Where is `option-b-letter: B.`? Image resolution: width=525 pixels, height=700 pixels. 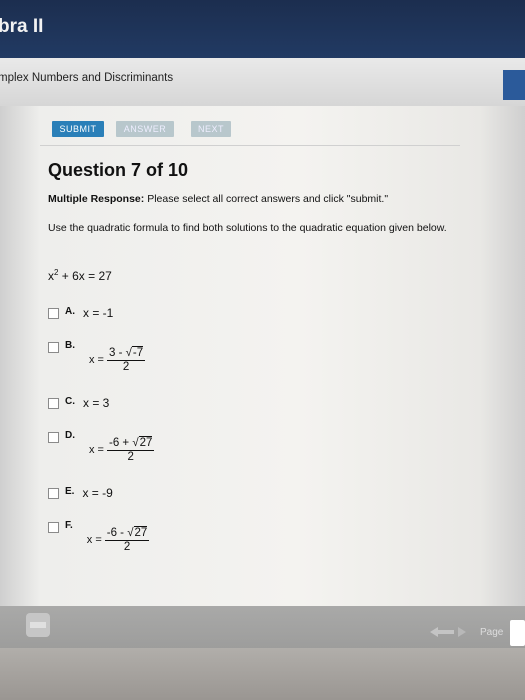
option-b-letter: B. is located at coordinates (70, 345).